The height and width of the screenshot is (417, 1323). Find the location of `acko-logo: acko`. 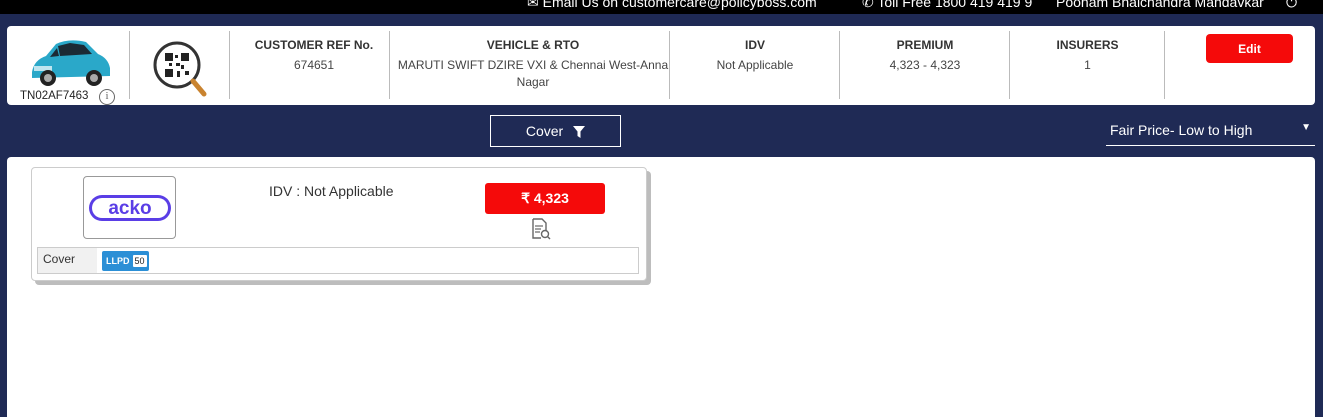

acko-logo: acko is located at coordinates (129, 207).